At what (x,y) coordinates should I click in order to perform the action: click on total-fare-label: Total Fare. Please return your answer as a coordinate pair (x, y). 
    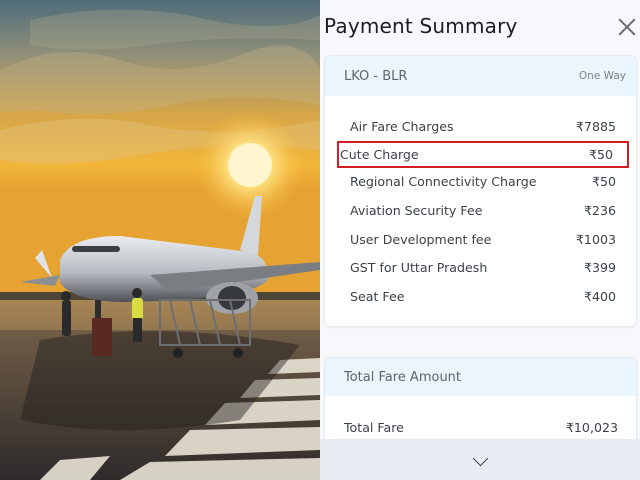
    Looking at the image, I should click on (374, 427).